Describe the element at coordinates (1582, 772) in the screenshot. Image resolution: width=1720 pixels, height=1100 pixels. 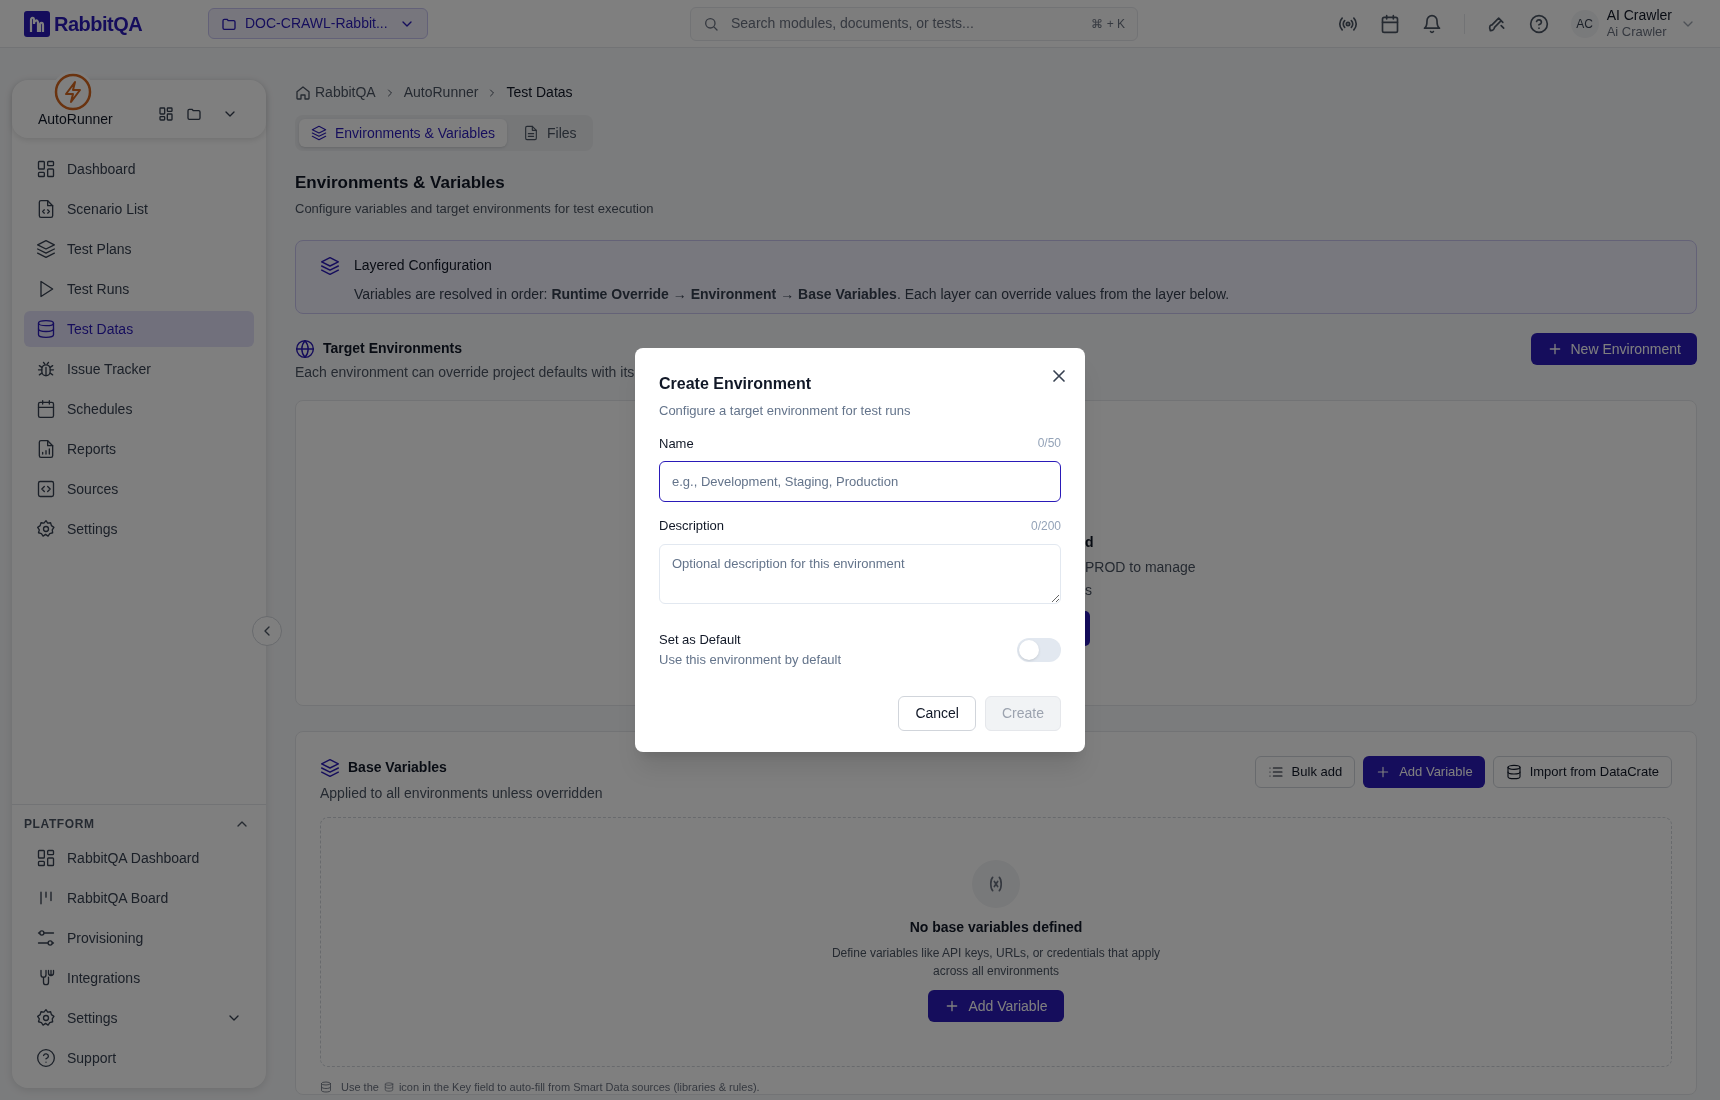
I see `toolbar-button: Import from DataCrate` at that location.